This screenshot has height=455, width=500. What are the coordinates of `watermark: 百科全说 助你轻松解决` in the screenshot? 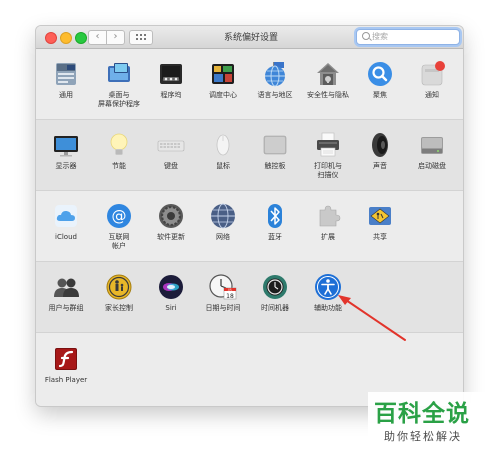 It's located at (433, 422).